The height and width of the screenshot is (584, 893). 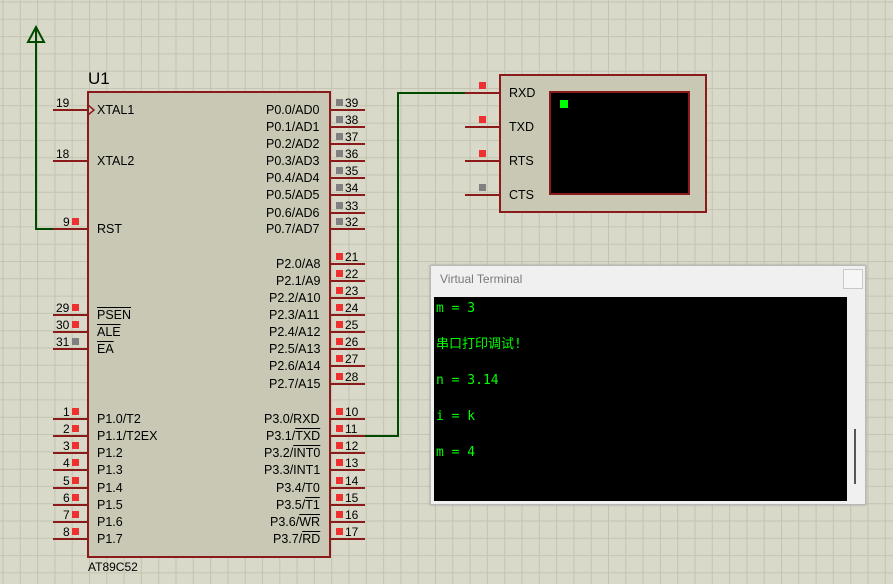 What do you see at coordinates (855, 399) in the screenshot?
I see `vertical-scrollbar` at bounding box center [855, 399].